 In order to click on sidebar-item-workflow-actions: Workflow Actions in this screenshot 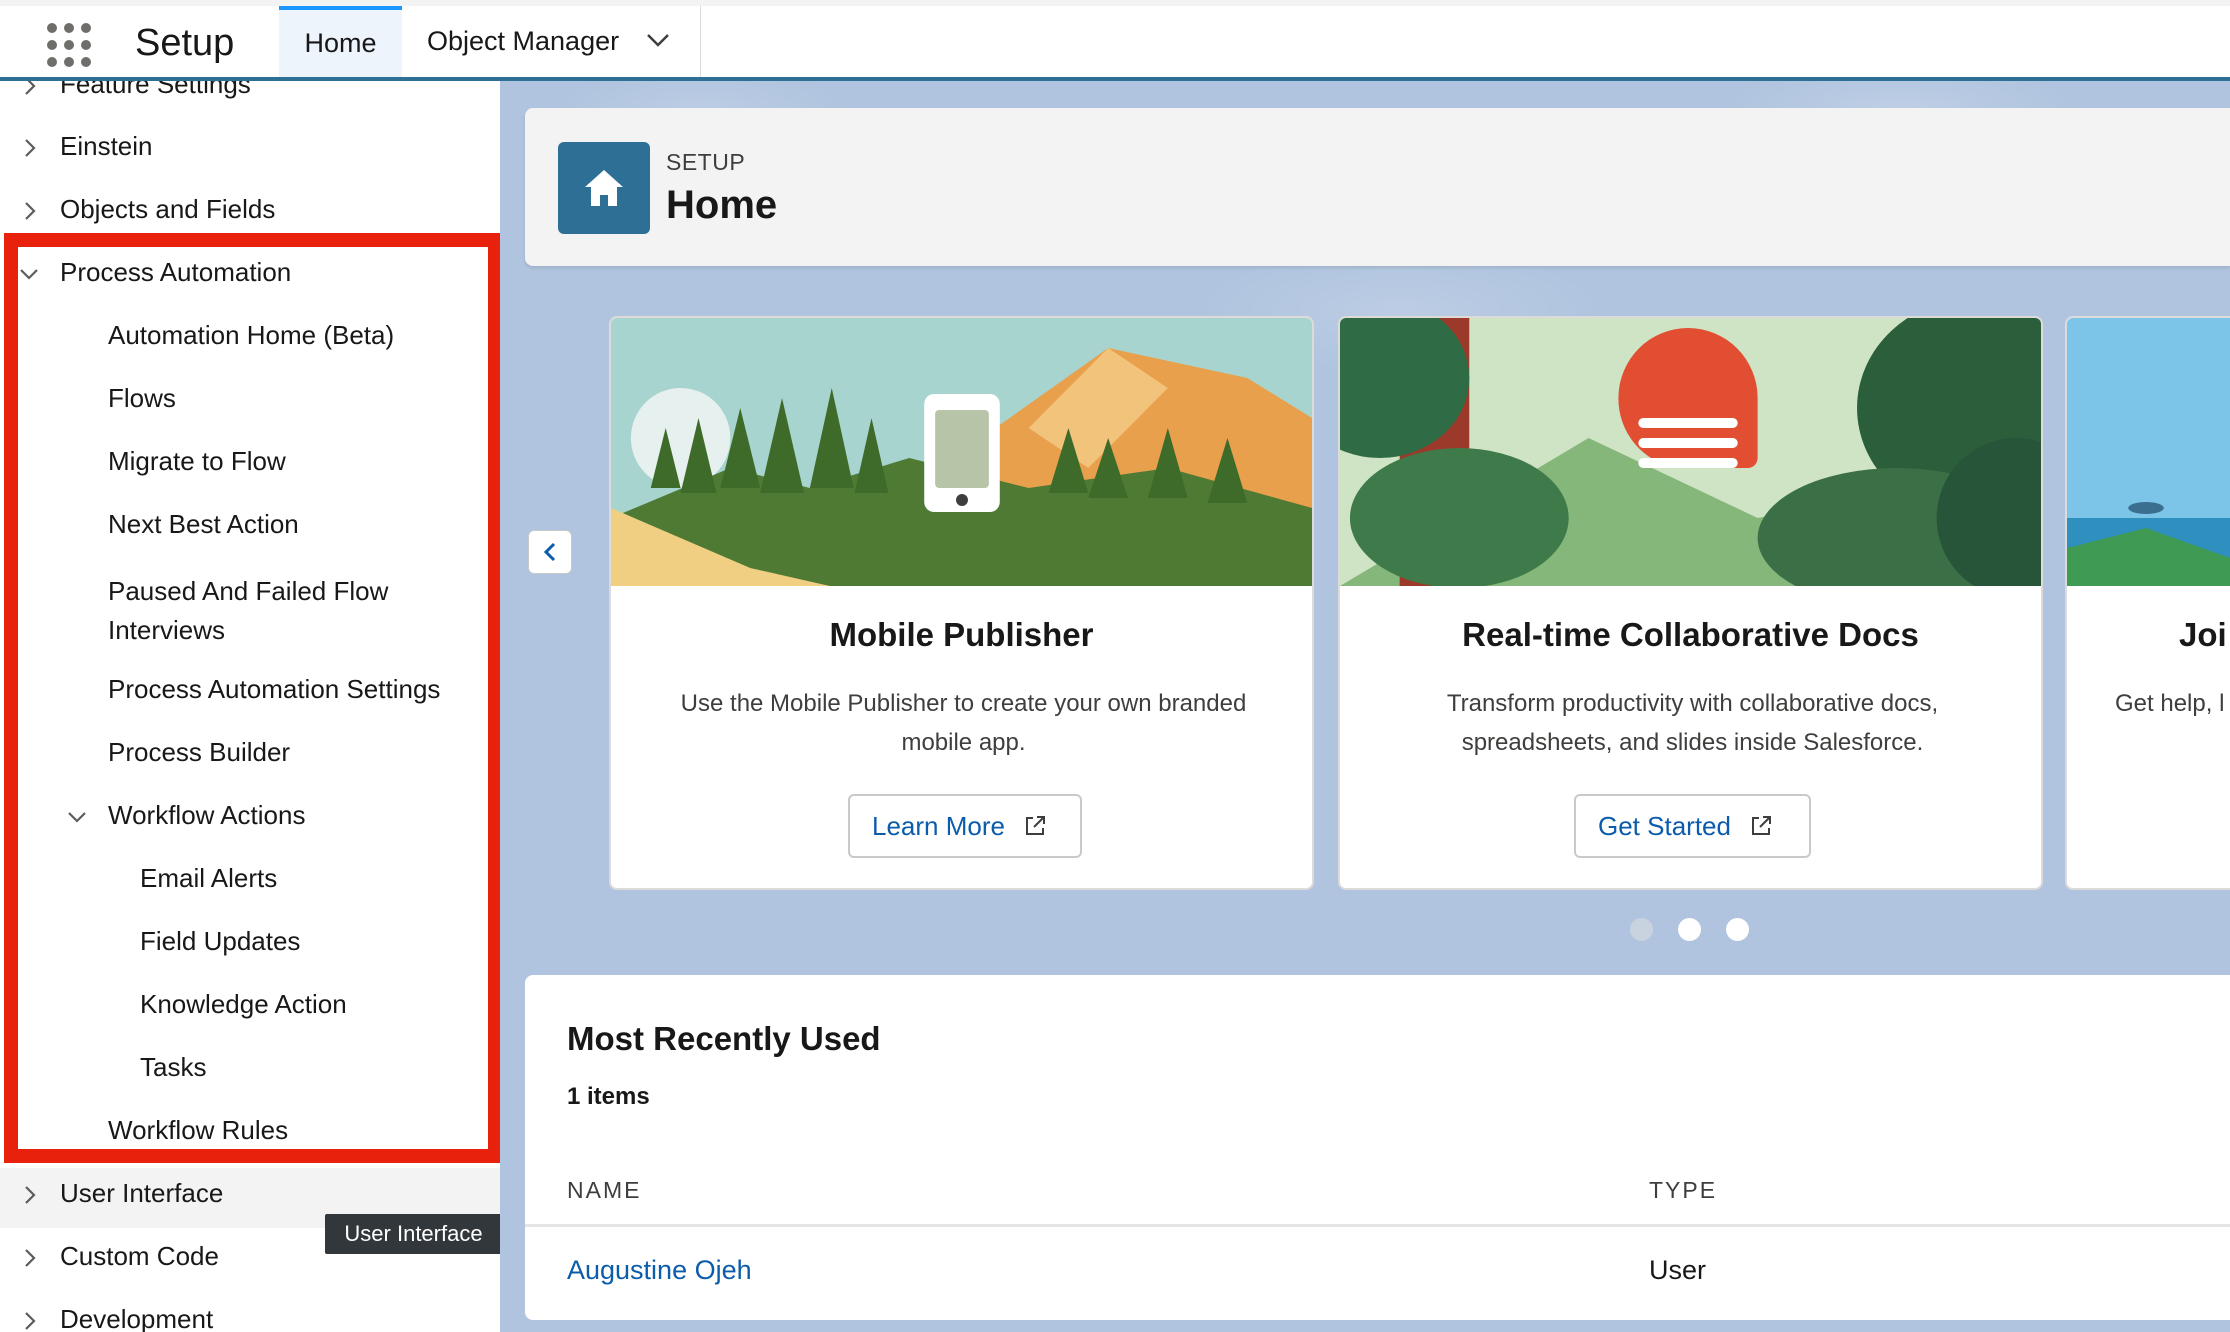, I will do `click(250, 820)`.